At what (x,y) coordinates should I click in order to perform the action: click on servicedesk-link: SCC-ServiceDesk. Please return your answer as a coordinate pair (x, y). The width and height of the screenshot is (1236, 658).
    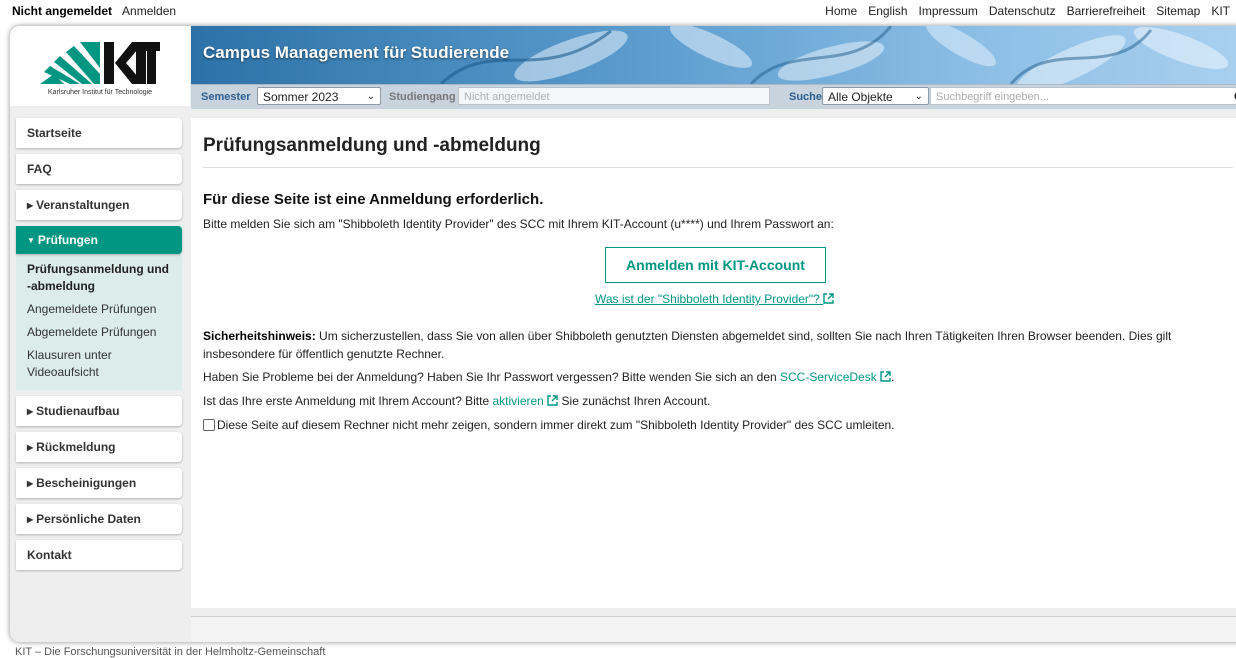
    Looking at the image, I should click on (828, 377).